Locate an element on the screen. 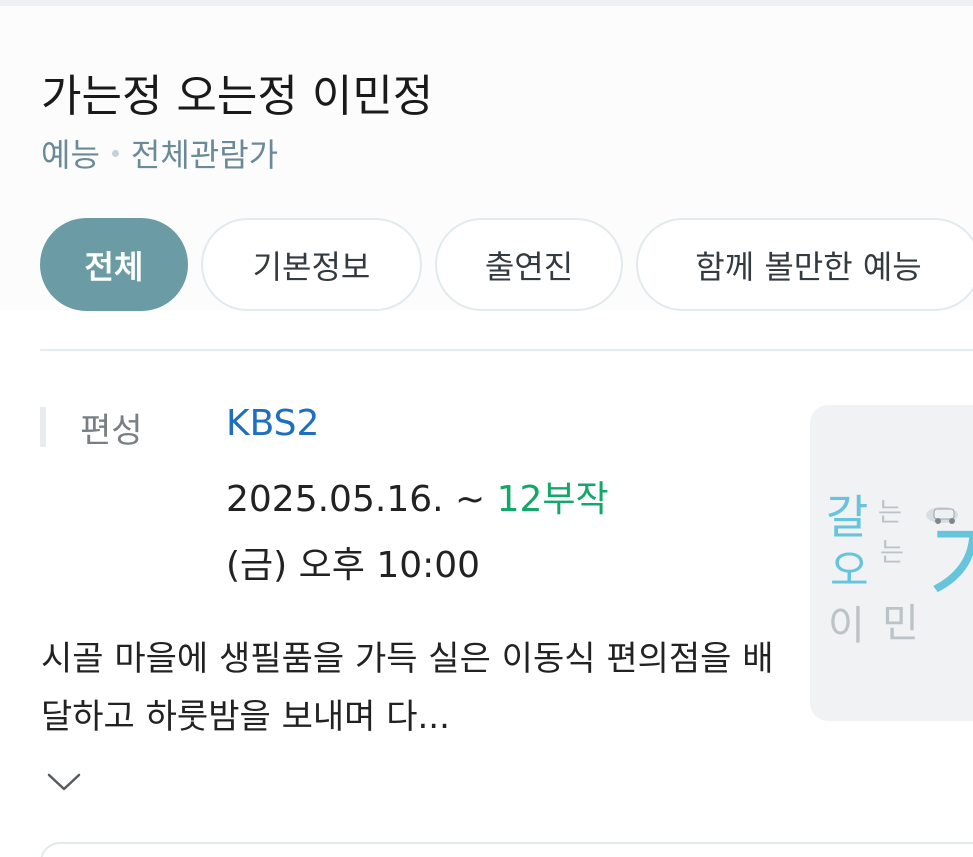  next-card is located at coordinates (506, 849).